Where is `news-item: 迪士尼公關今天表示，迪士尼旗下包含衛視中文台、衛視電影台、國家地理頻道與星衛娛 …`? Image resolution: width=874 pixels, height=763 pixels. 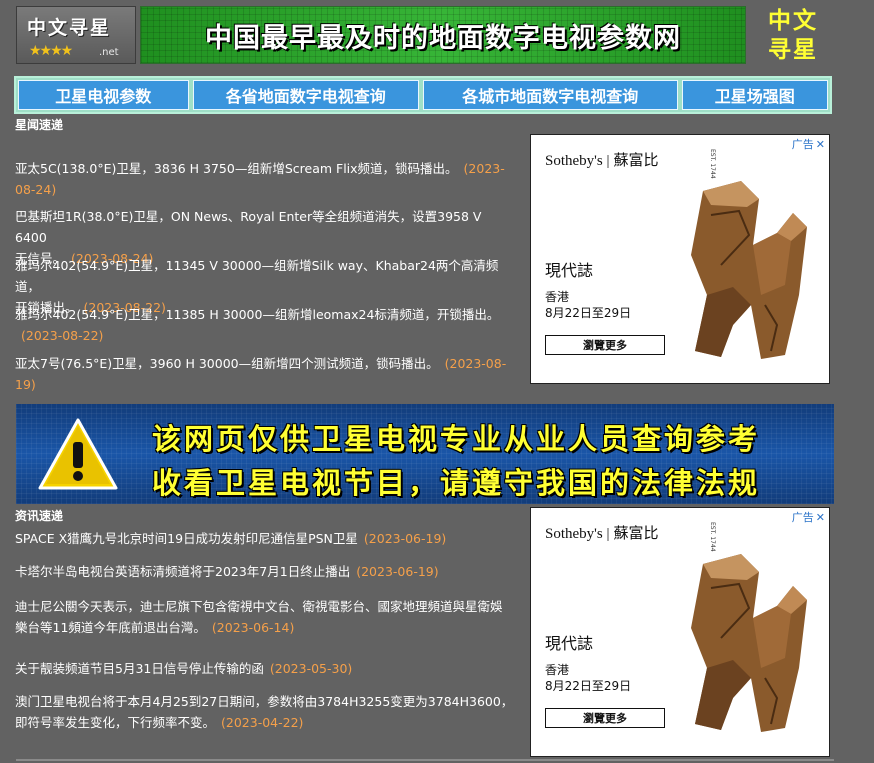
news-item: 迪士尼公關今天表示，迪士尼旗下包含衛視中文台、衛視電影台、國家地理頻道與星衛娛 … is located at coordinates (265, 617).